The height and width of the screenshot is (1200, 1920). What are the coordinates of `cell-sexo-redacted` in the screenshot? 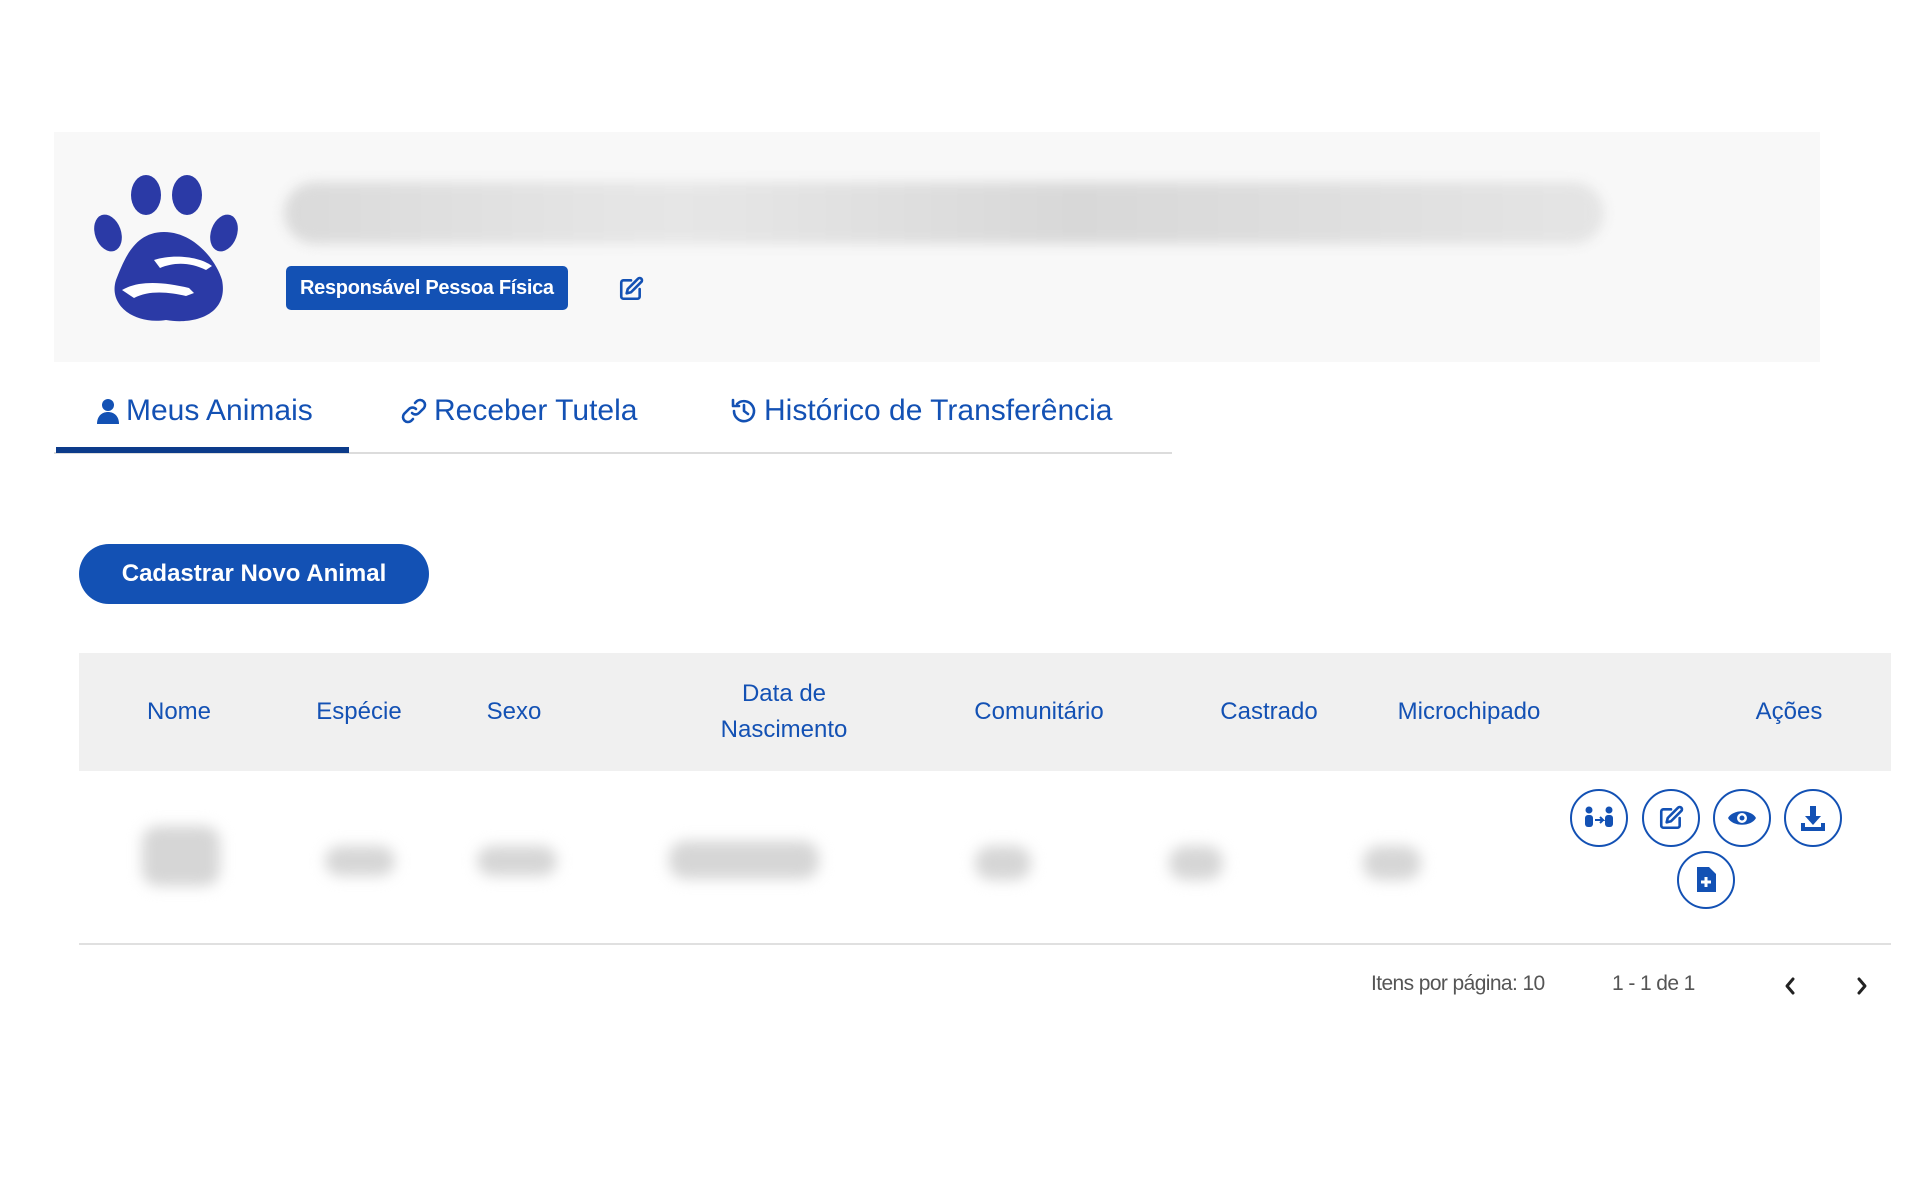 It's located at (517, 861).